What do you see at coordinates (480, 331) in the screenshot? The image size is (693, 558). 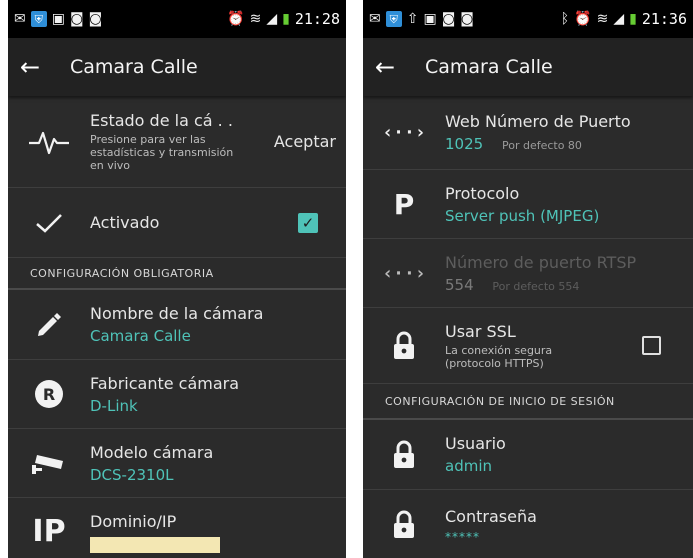 I see `use-ssl-label: Usar SSL` at bounding box center [480, 331].